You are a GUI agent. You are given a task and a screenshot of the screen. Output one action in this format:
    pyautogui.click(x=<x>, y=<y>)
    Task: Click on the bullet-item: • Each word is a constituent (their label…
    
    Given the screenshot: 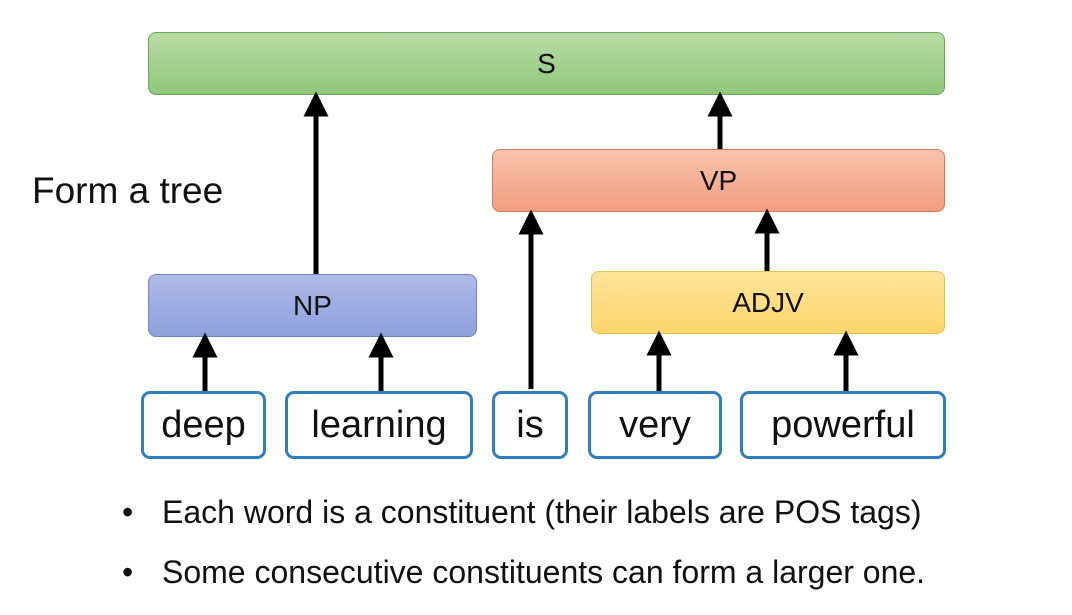 What is the action you would take?
    pyautogui.click(x=521, y=512)
    